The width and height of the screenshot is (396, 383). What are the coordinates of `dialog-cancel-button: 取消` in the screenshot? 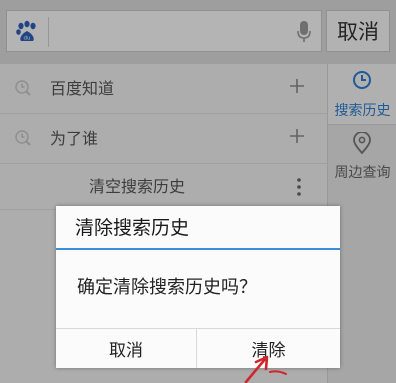 It's located at (126, 348).